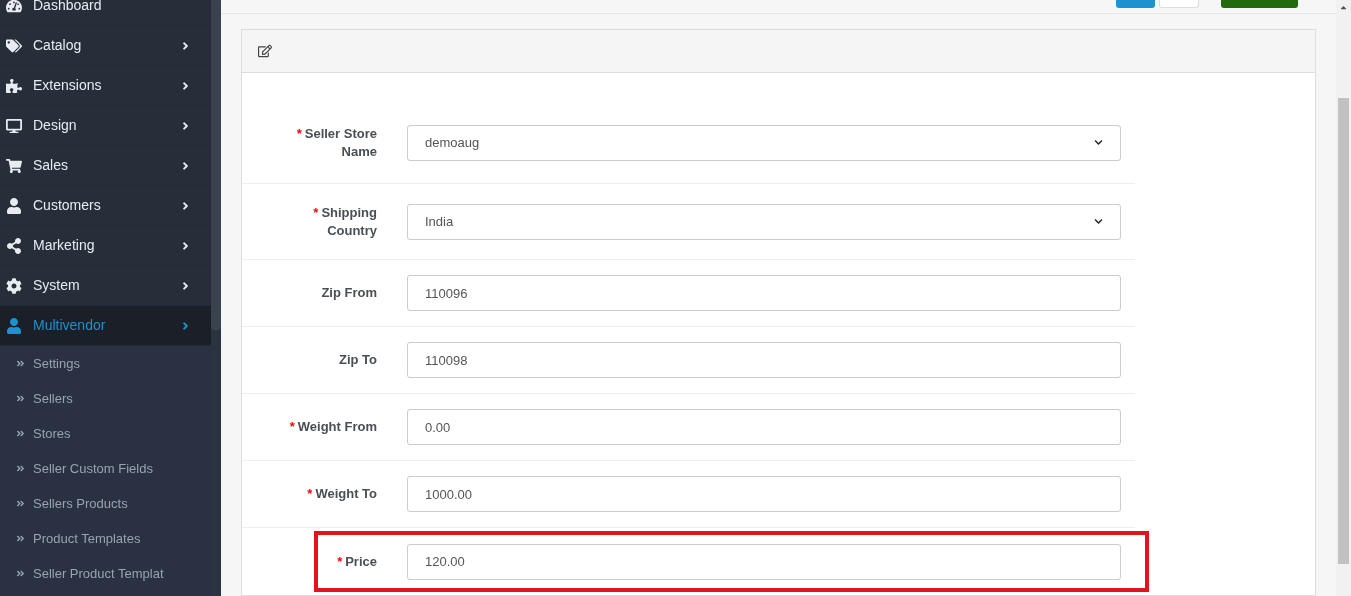 Image resolution: width=1351 pixels, height=596 pixels. Describe the element at coordinates (348, 293) in the screenshot. I see `field-label: Zip From` at that location.